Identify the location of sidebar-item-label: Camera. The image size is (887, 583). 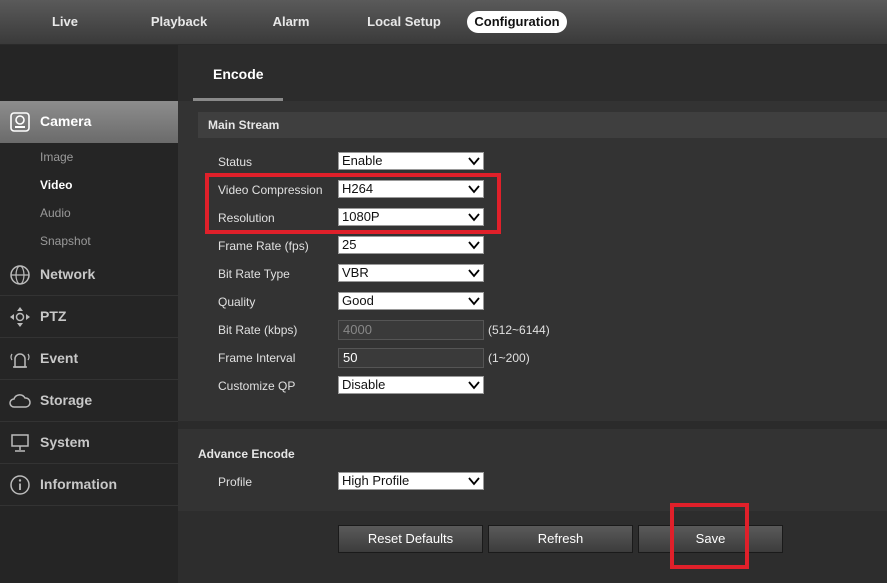
(66, 121).